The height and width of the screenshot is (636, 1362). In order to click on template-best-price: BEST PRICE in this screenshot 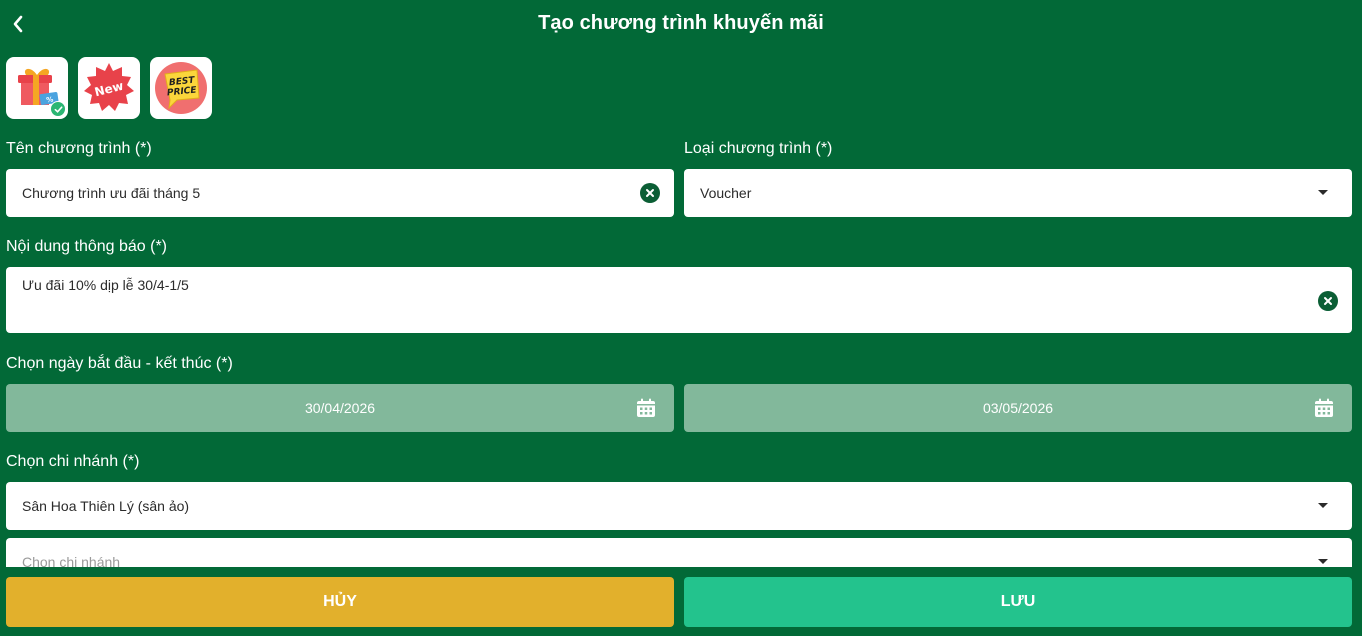, I will do `click(181, 88)`.